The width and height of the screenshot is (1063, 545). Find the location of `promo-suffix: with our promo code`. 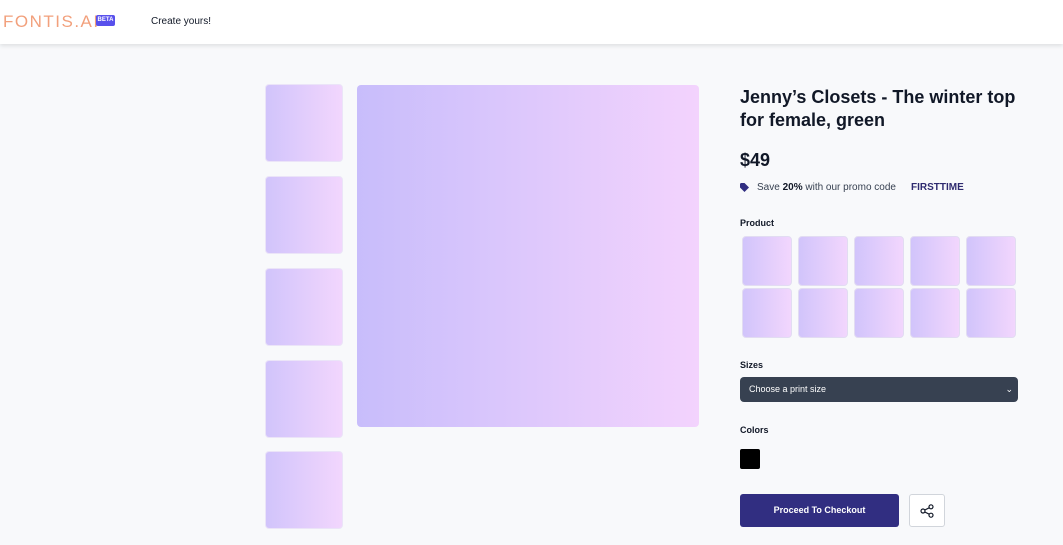

promo-suffix: with our promo code is located at coordinates (850, 187).